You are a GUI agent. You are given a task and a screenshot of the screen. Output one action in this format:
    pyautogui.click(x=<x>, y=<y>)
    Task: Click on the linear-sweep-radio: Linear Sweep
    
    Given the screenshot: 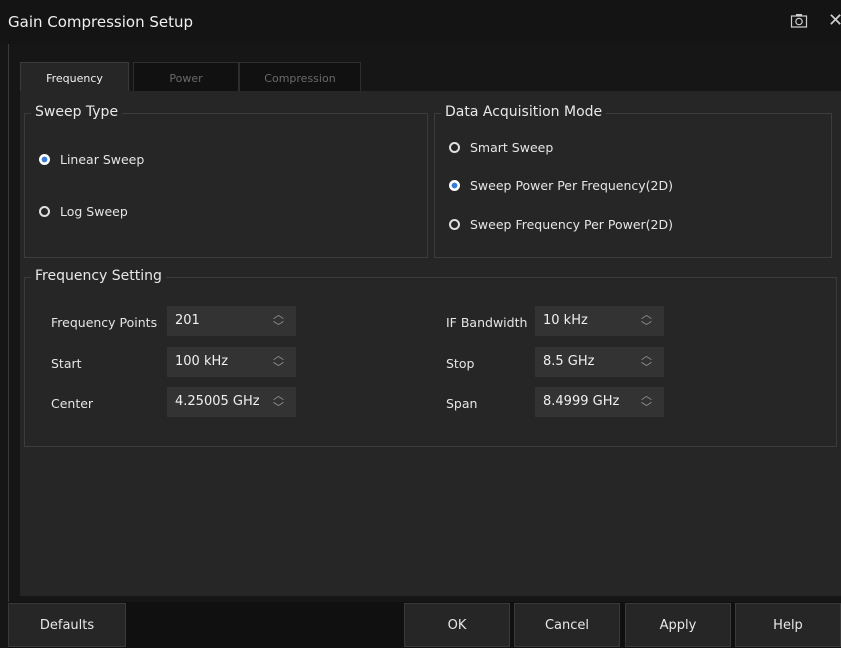 What is the action you would take?
    pyautogui.click(x=91, y=159)
    